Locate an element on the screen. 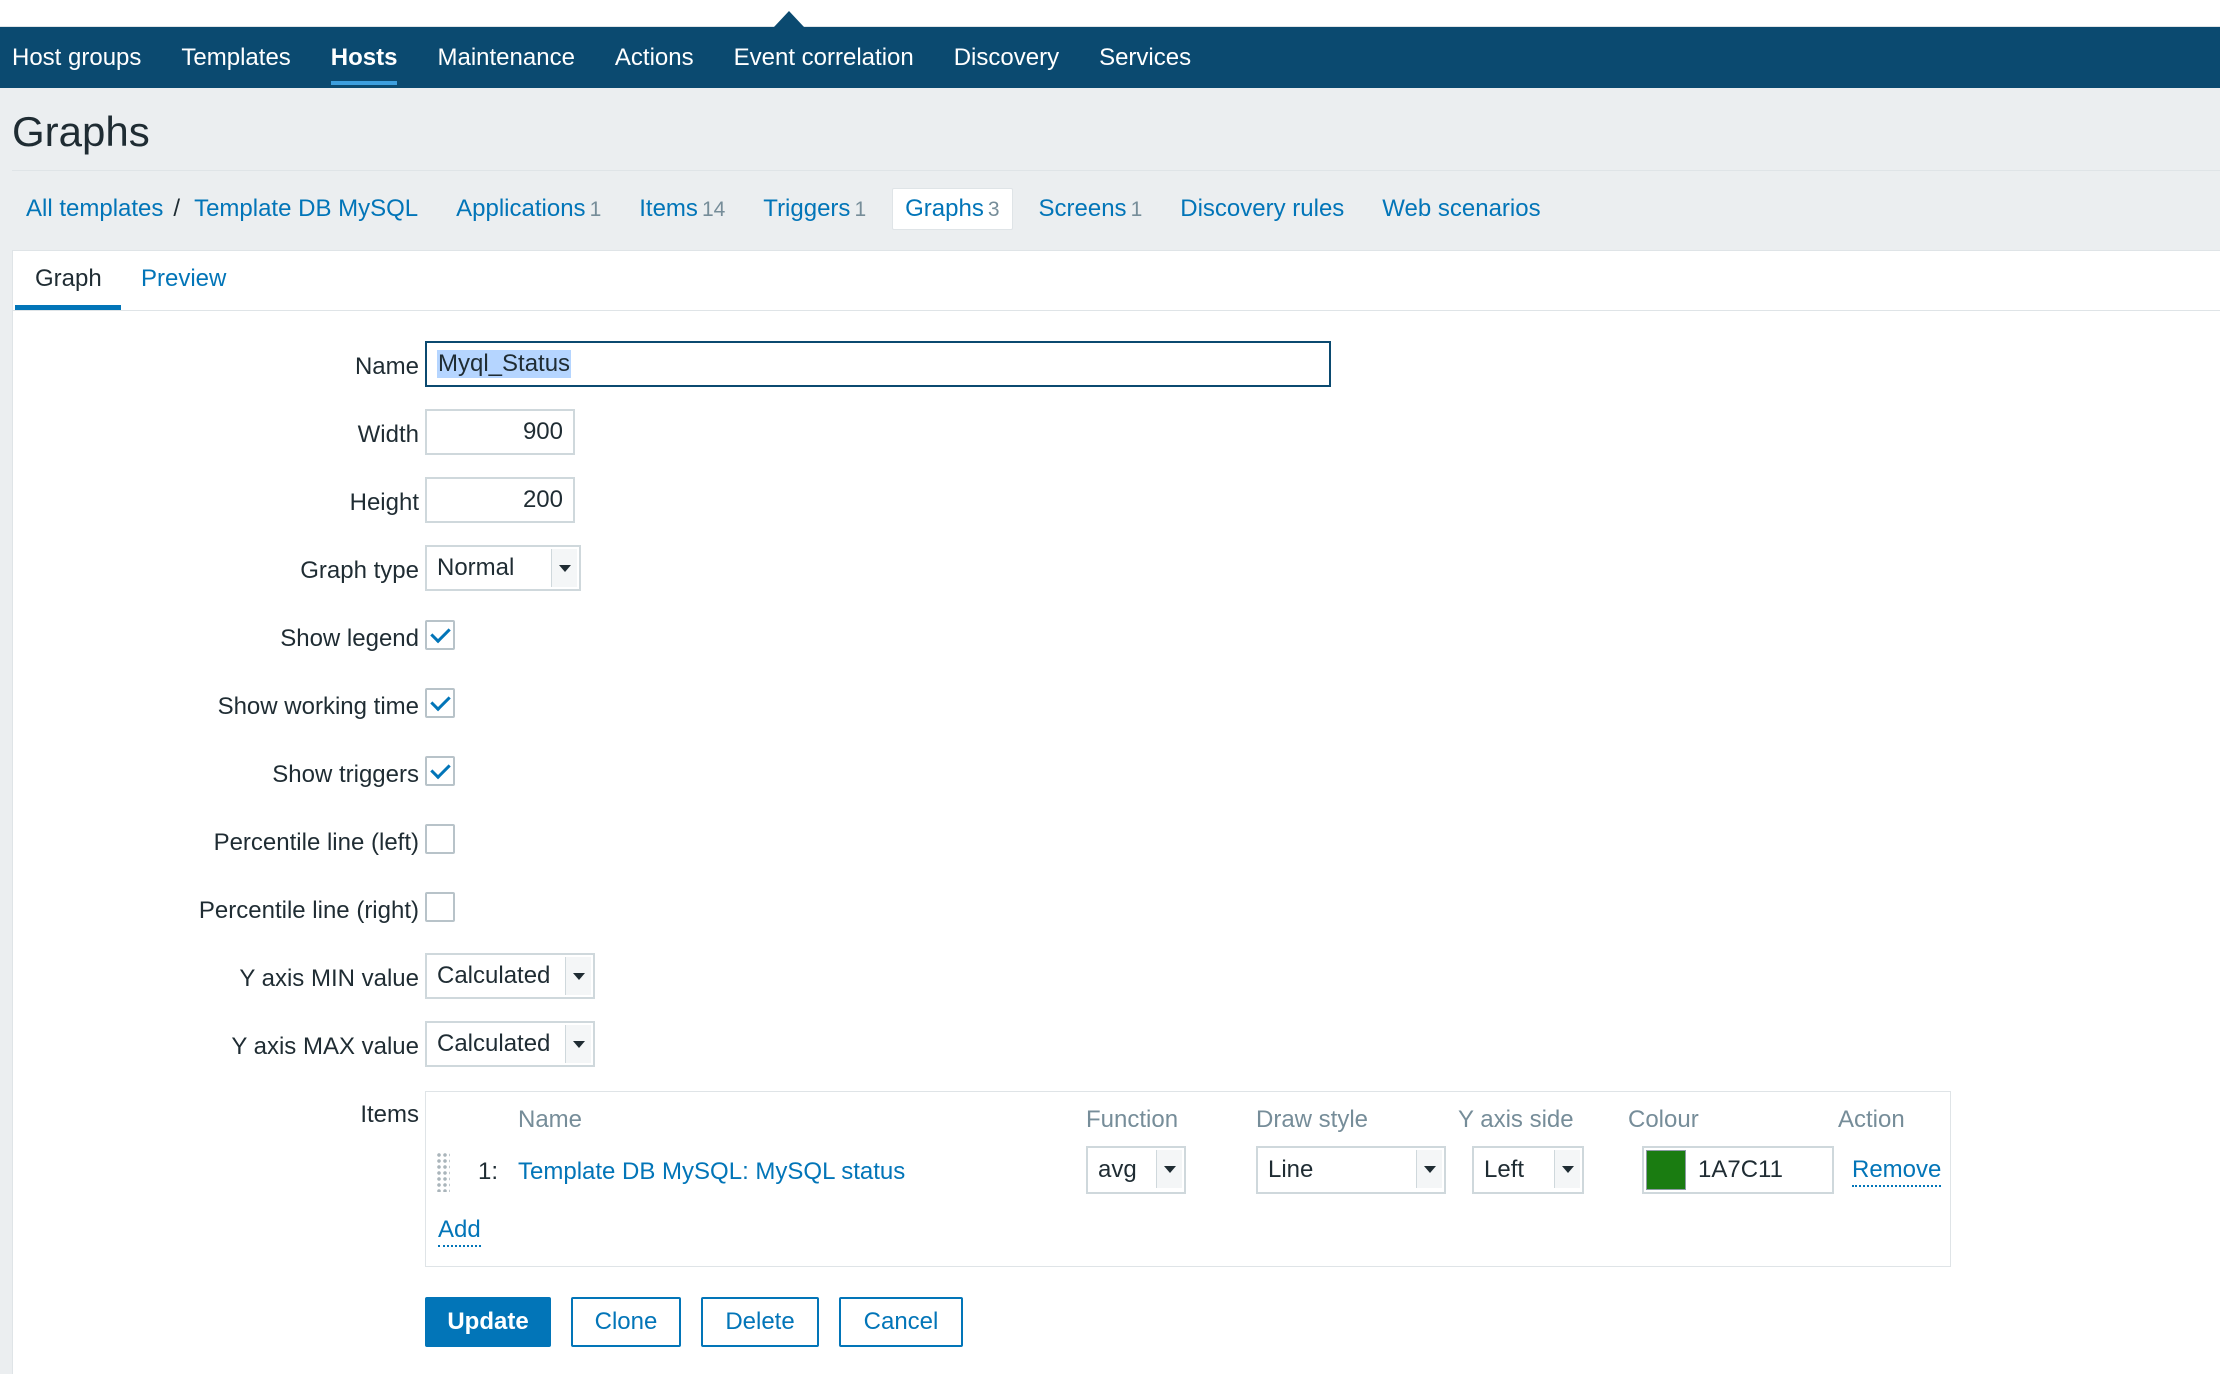 The height and width of the screenshot is (1374, 2220). items-header-function: Function is located at coordinates (1132, 1119).